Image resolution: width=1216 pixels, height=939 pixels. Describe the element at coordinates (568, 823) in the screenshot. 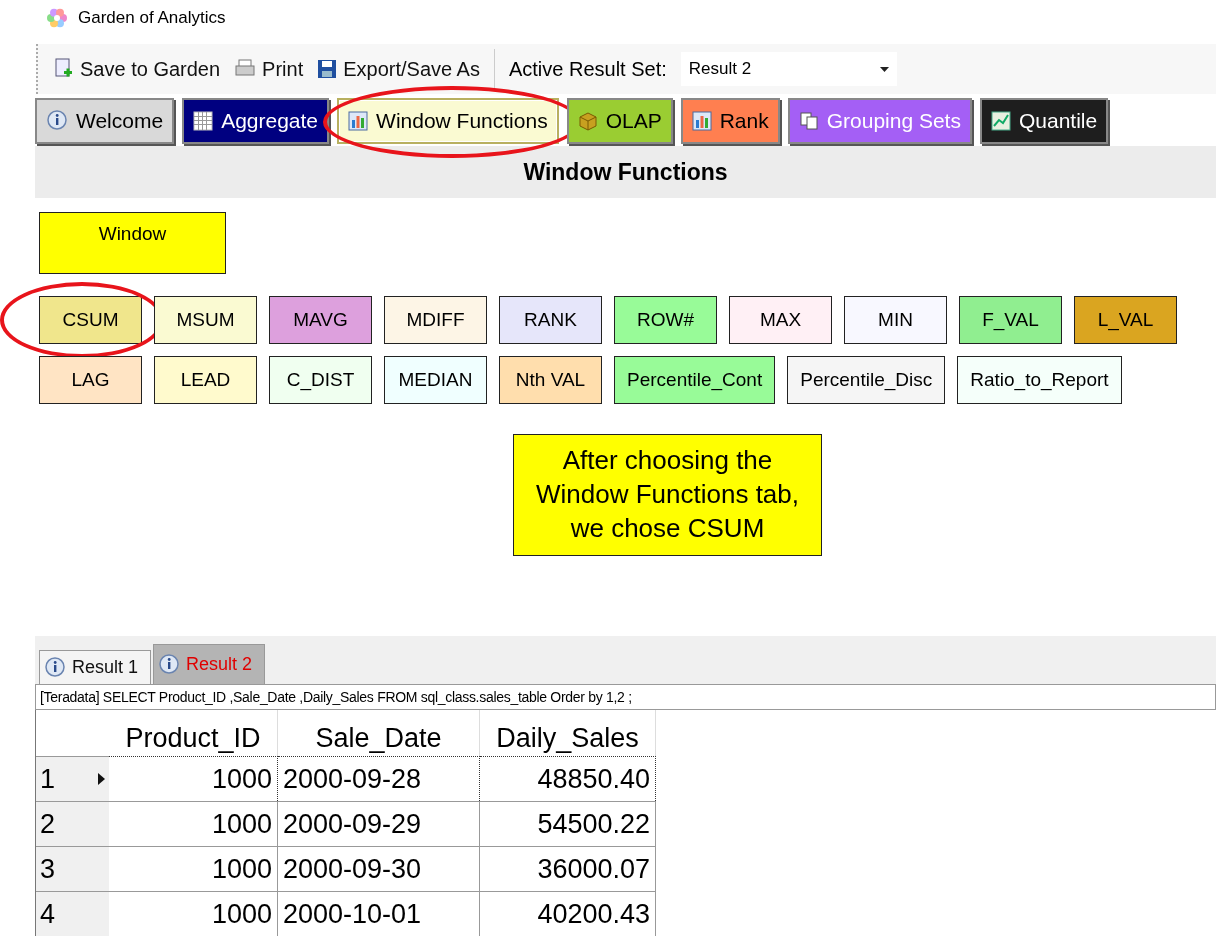

I see `table-cell: 54500.22` at that location.